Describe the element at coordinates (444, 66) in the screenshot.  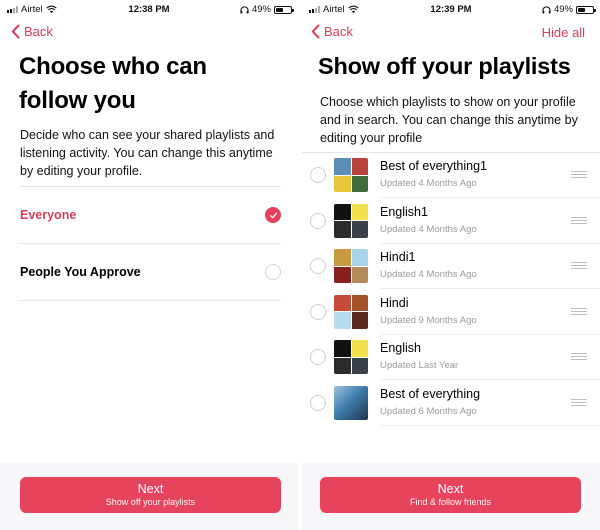
I see `page-title: Show off your playlists` at that location.